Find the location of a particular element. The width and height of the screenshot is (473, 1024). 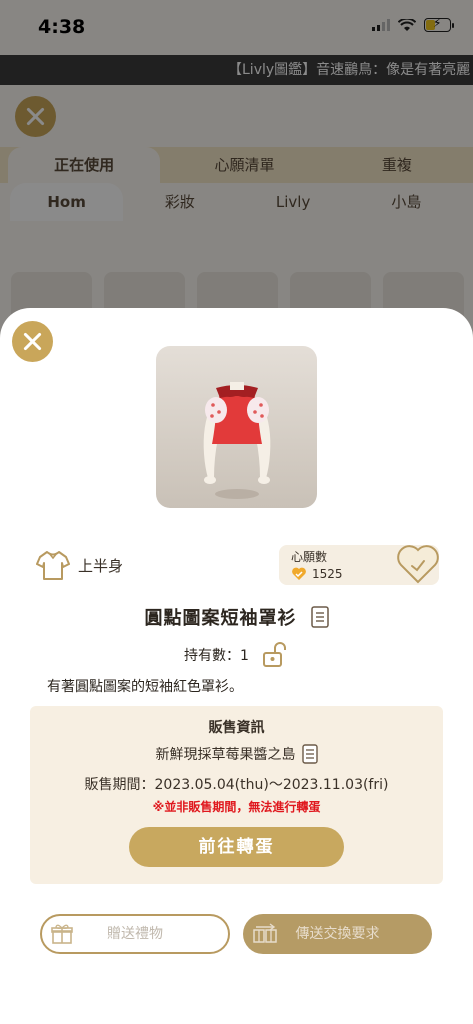

send-gift-label: 贈送禮物 is located at coordinates (135, 934).